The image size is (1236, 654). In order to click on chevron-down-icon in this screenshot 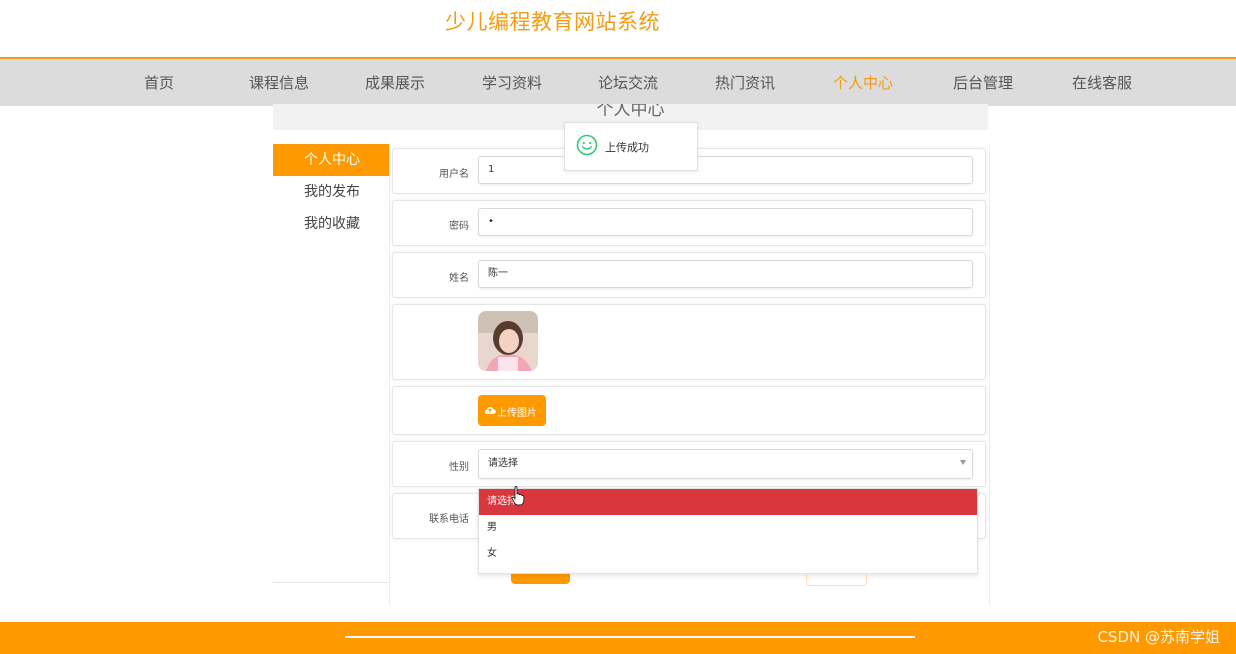, I will do `click(963, 462)`.